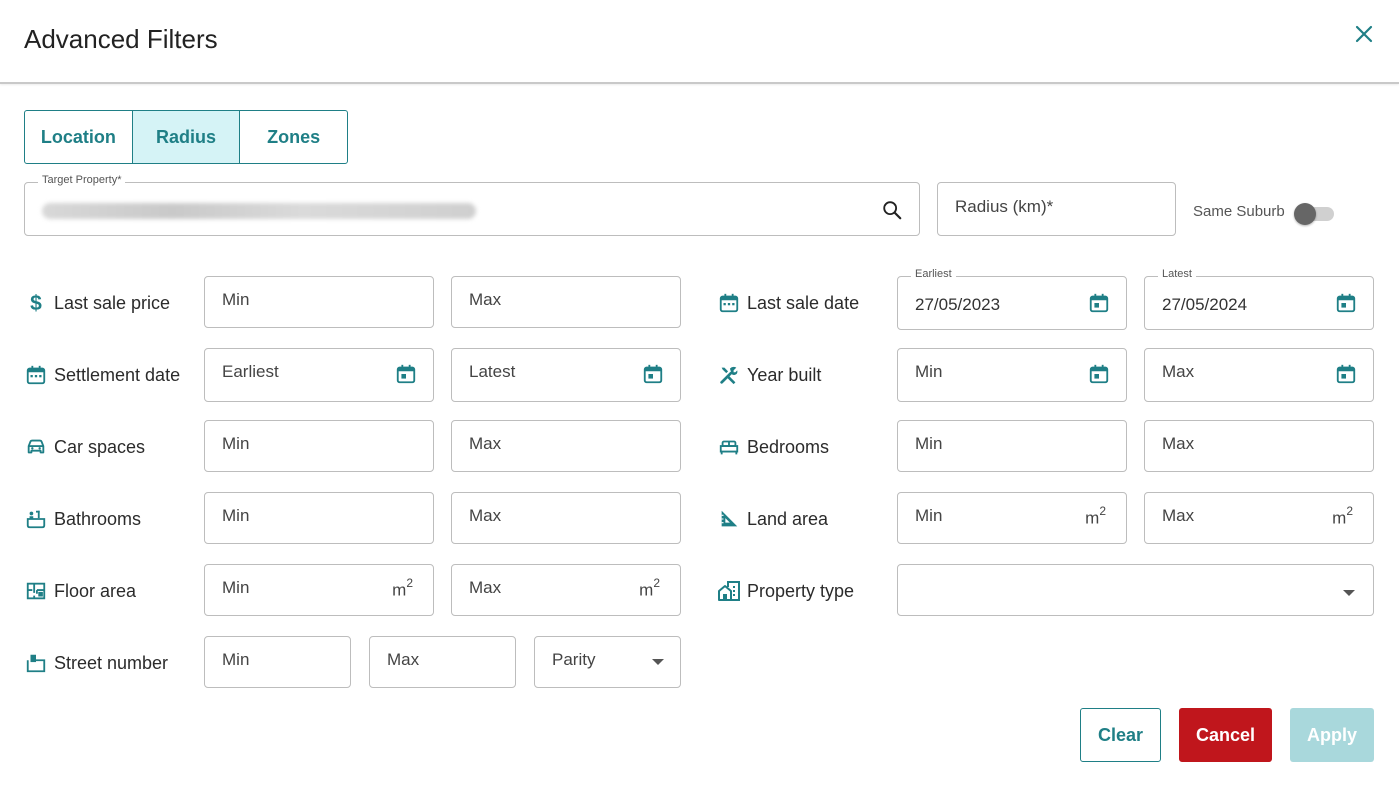 The image size is (1399, 800). I want to click on parity-placeholder: Parity, so click(574, 659).